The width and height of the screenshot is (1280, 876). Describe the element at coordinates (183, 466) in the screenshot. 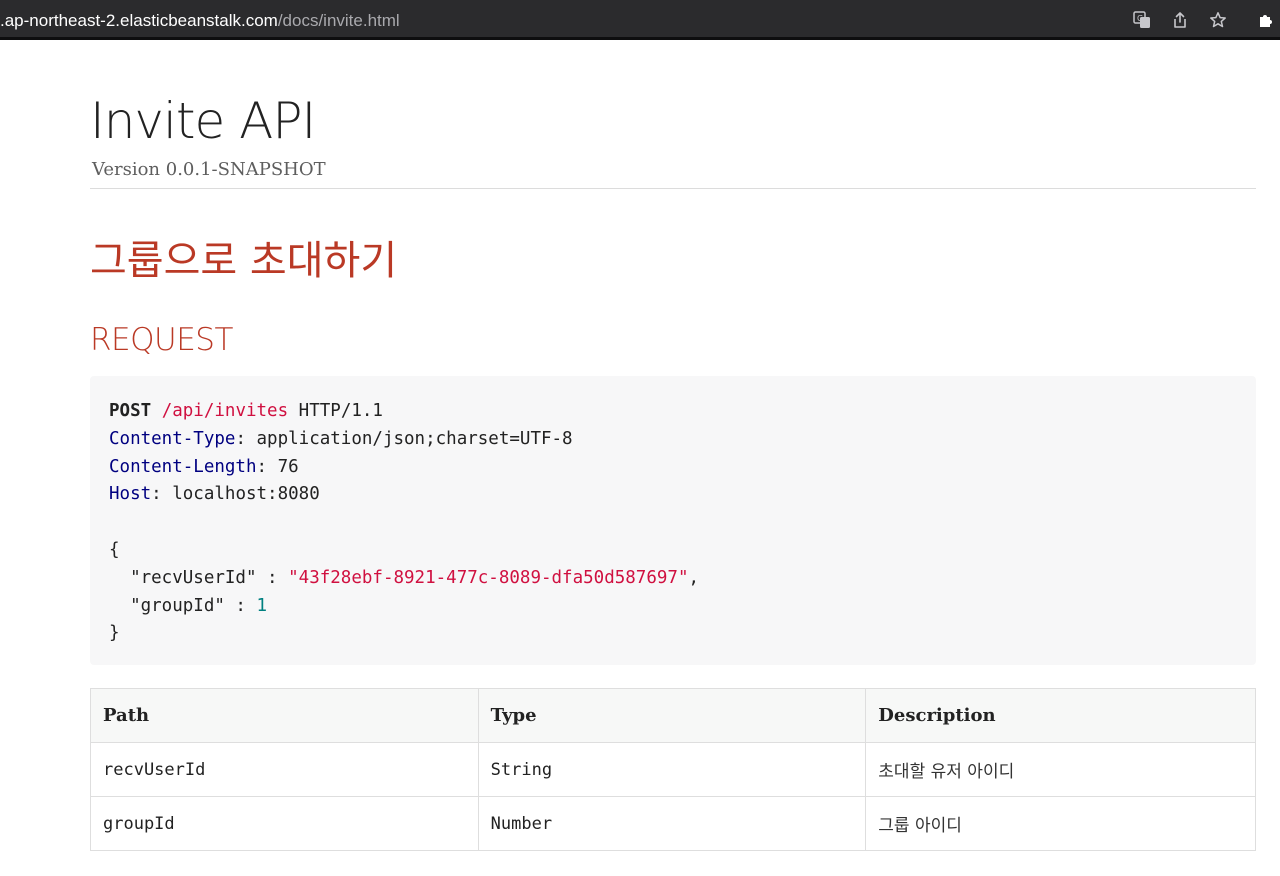

I see `header-name: Content-Length` at that location.